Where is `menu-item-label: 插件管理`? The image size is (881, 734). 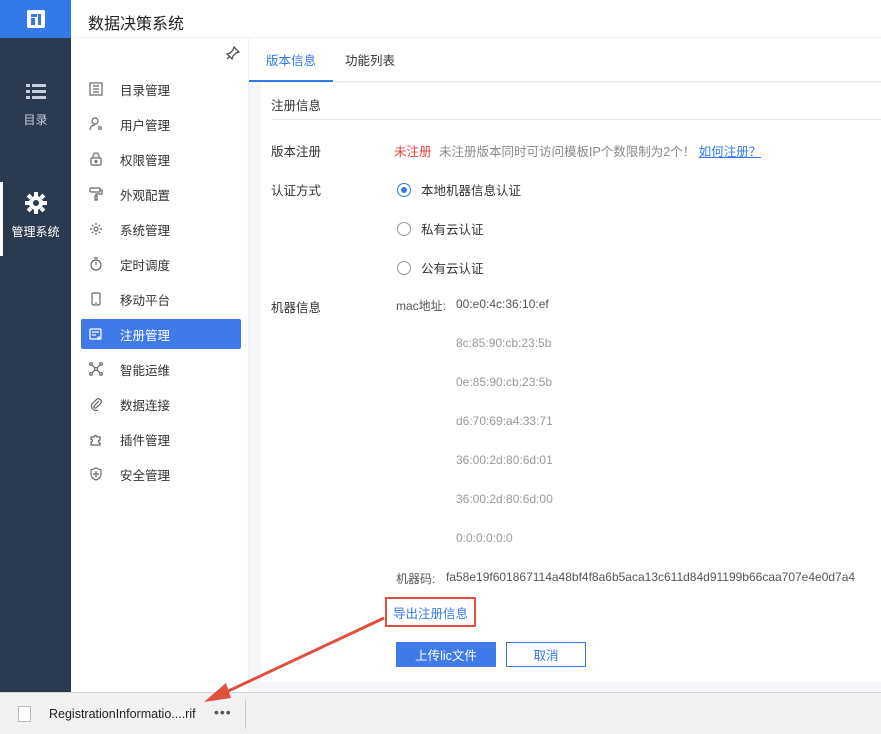 menu-item-label: 插件管理 is located at coordinates (145, 440).